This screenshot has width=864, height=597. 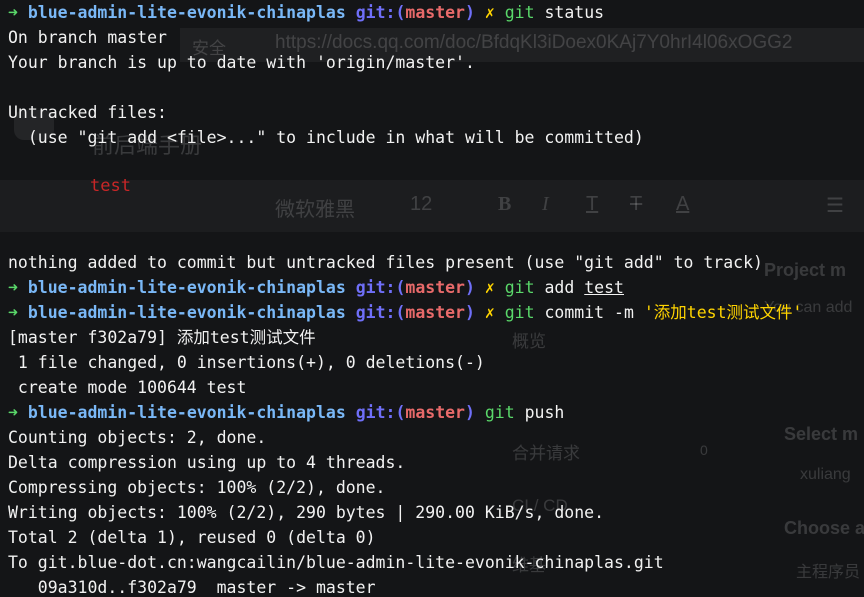 What do you see at coordinates (207, 462) in the screenshot?
I see `output-line: Delta compression using up to 4 threads.` at bounding box center [207, 462].